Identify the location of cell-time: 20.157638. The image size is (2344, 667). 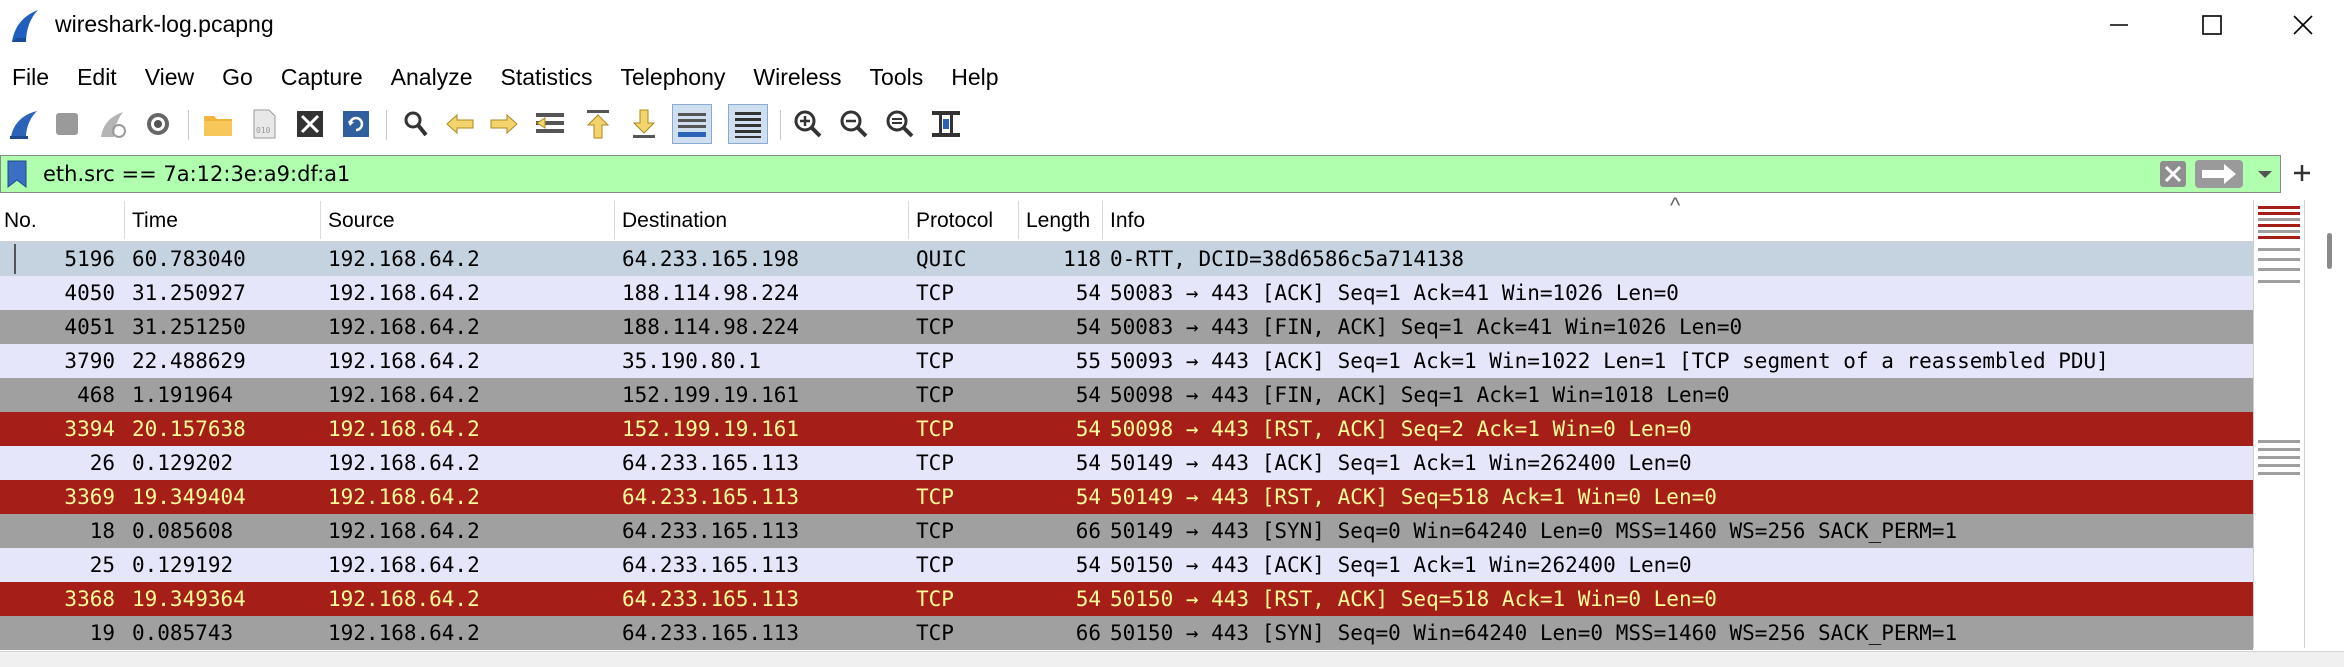
(189, 429).